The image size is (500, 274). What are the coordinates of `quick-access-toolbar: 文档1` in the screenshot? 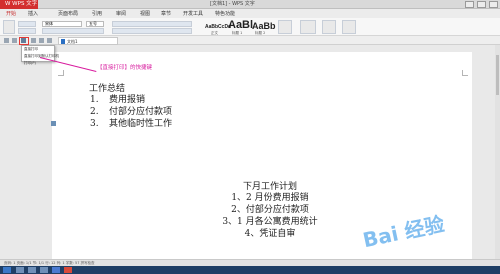 It's located at (250, 40).